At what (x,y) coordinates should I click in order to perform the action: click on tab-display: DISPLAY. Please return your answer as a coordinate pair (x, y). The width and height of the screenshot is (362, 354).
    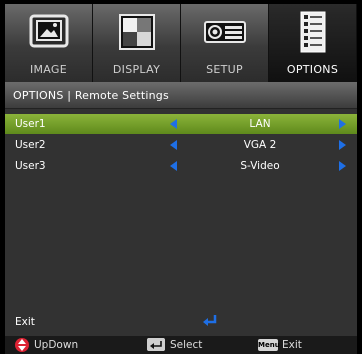
    Looking at the image, I should click on (137, 43).